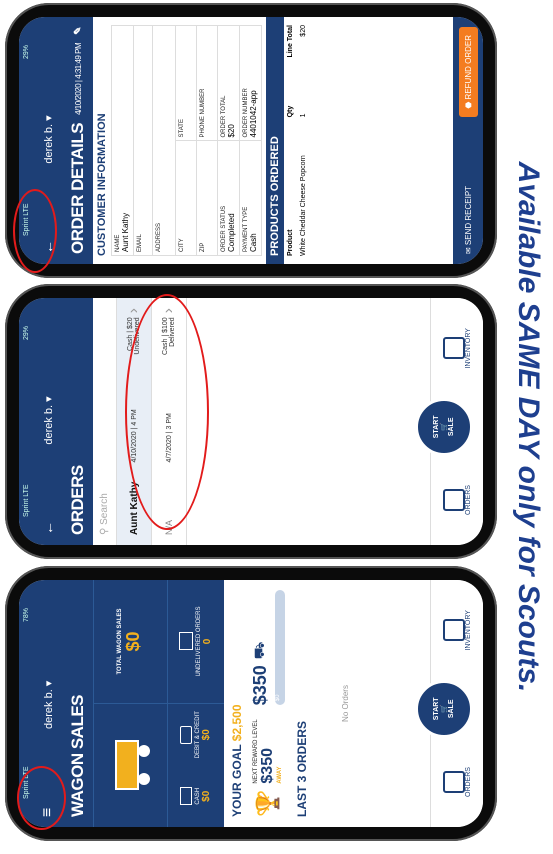 This screenshot has width=553, height=854. Describe the element at coordinates (259, 650) in the screenshot. I see `wagon-prize-icon: ⛟` at that location.